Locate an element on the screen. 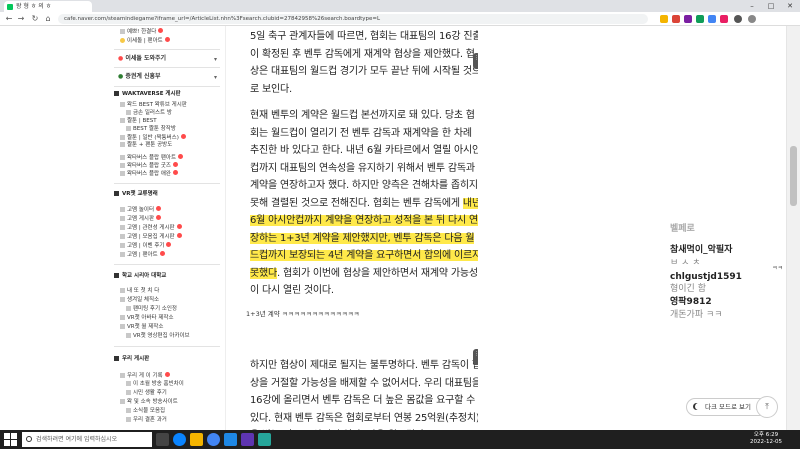 The height and width of the screenshot is (449, 800). sidebar-item: 우리 게 이 기록 is located at coordinates (145, 376).